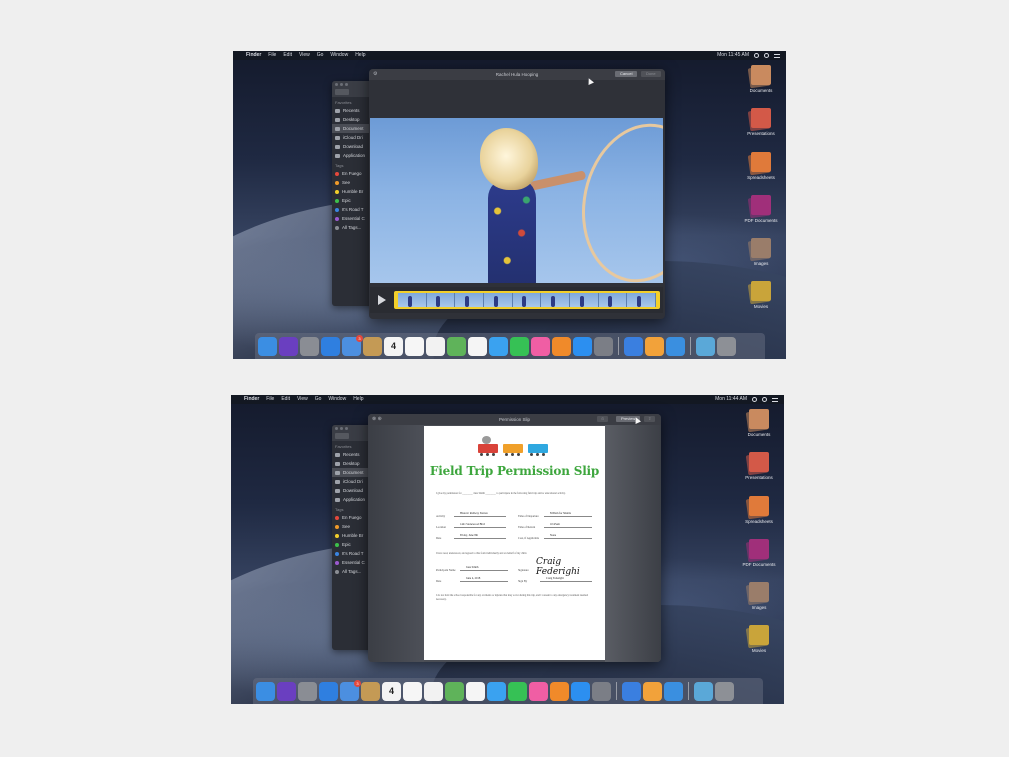 Image resolution: width=1009 pixels, height=757 pixels. What do you see at coordinates (733, 55) in the screenshot?
I see `menu-clock: Mon 11:45 AM` at bounding box center [733, 55].